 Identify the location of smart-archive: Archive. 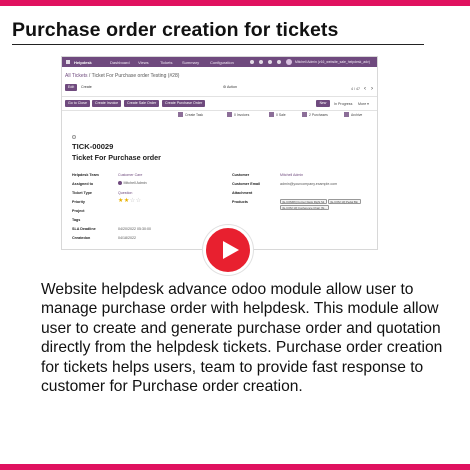
(353, 118).